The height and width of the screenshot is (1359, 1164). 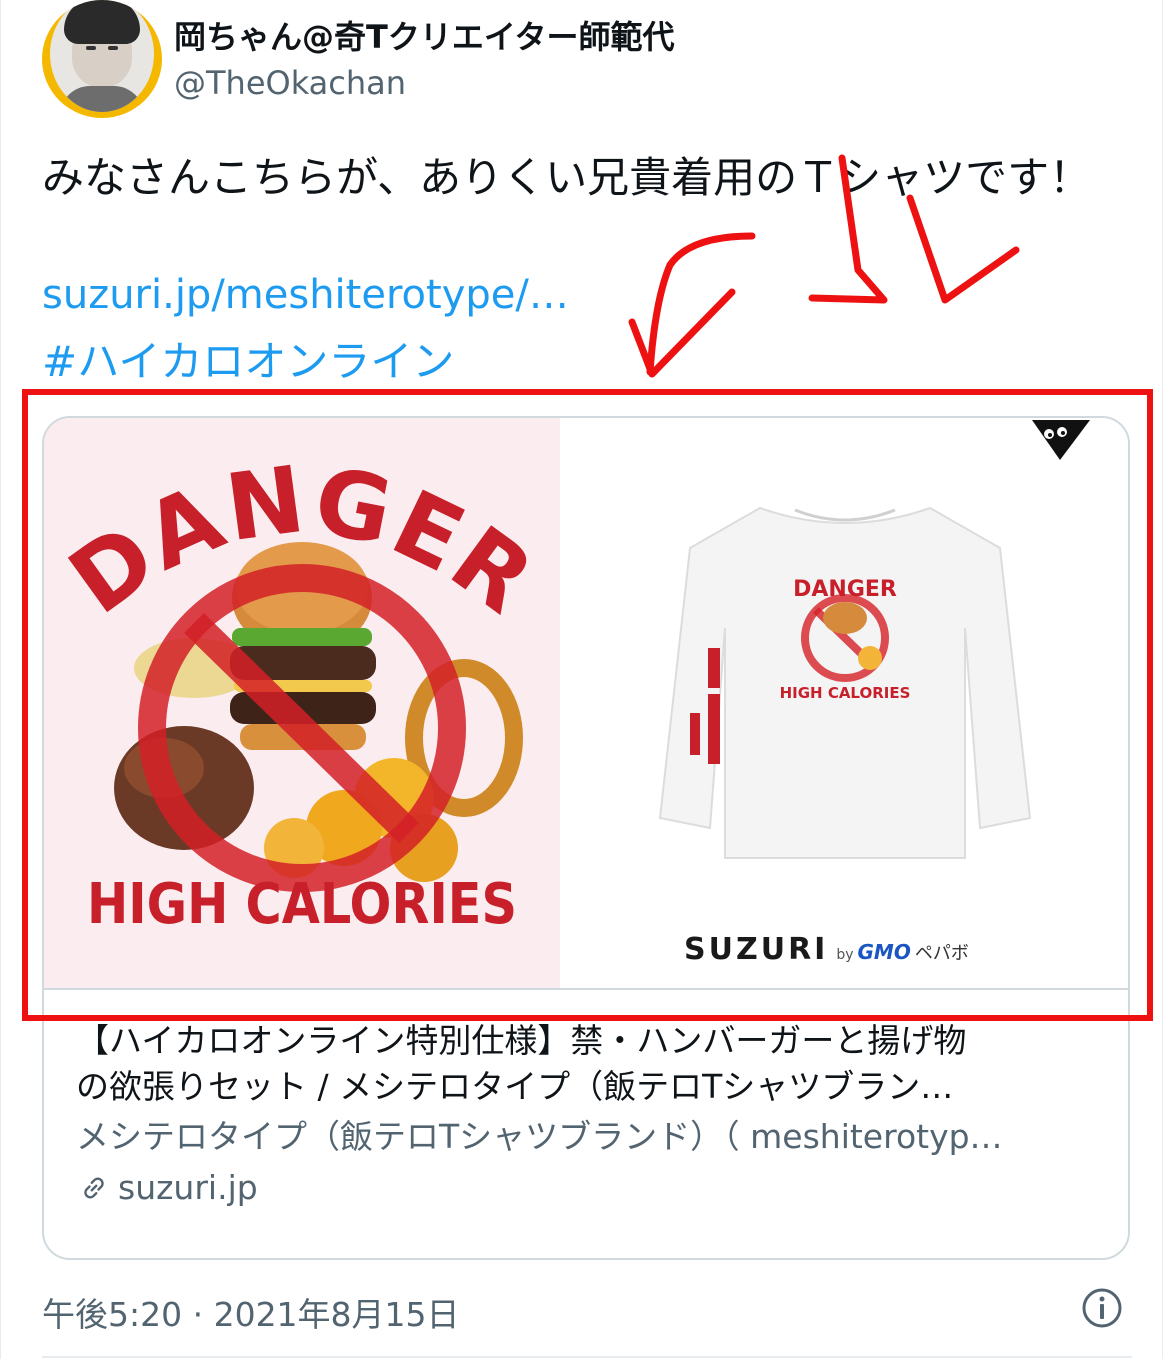 I want to click on tweet-timestamp: 午後5:20 · 2021年8月15日, so click(x=251, y=1312).